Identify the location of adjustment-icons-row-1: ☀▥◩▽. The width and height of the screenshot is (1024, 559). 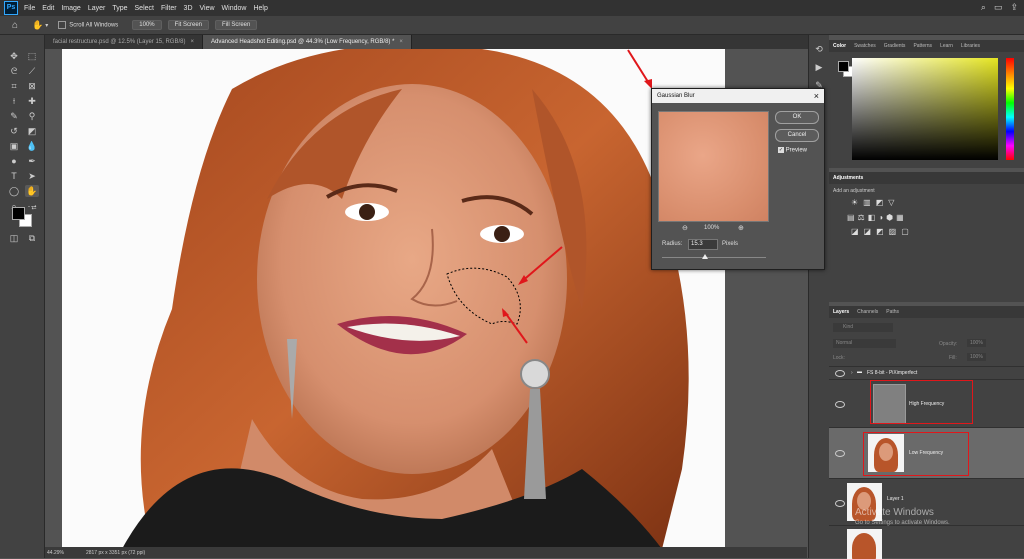
(875, 202).